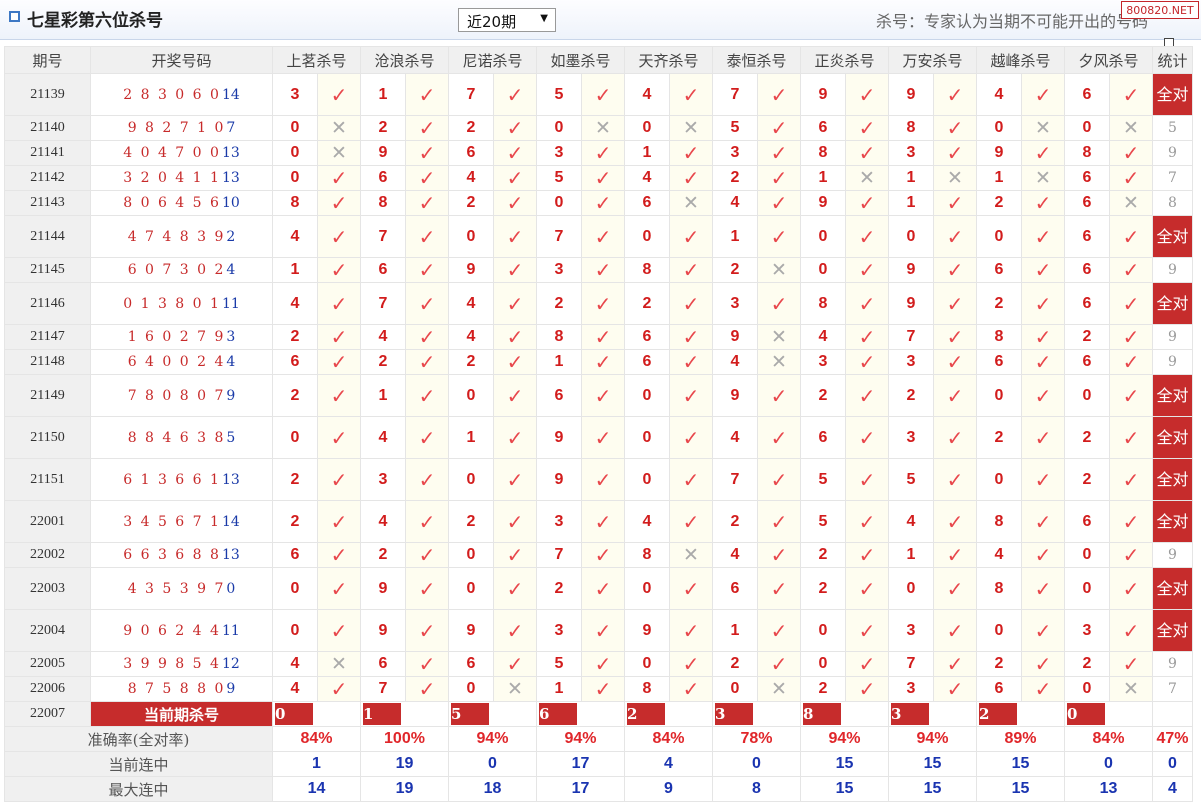 This screenshot has height=809, width=1201. Describe the element at coordinates (756, 60) in the screenshot. I see `column-header-expert: 泰恒杀号` at that location.